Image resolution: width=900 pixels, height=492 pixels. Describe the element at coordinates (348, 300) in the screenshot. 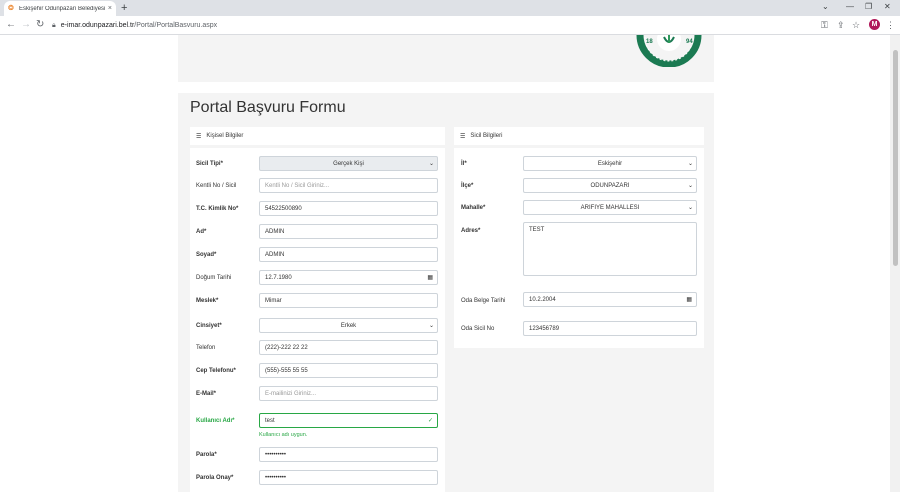

I see `profession-input: Mimar` at that location.